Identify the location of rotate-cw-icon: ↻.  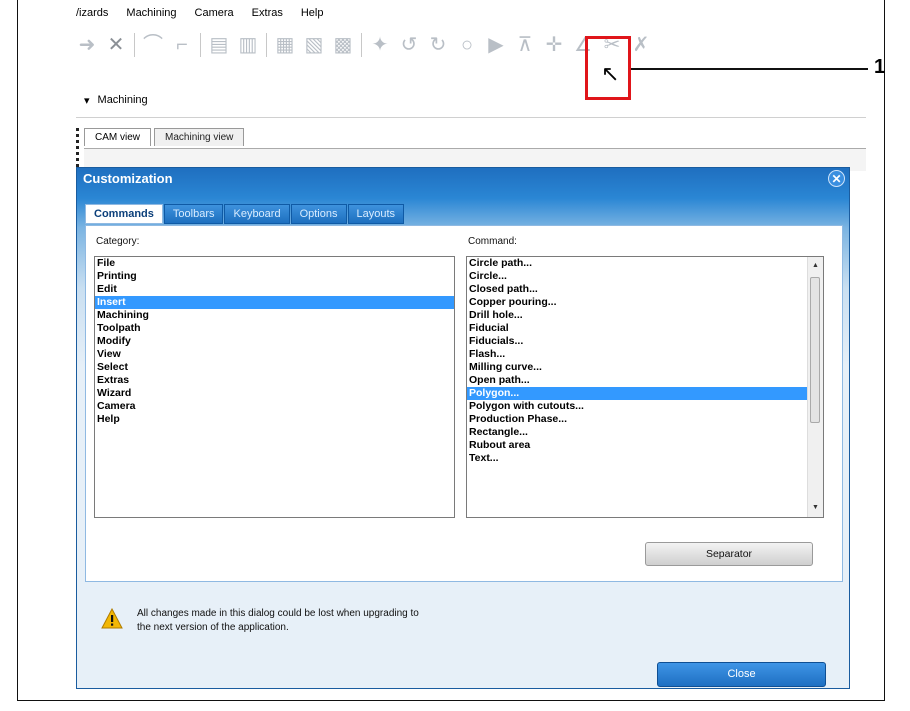
(438, 45).